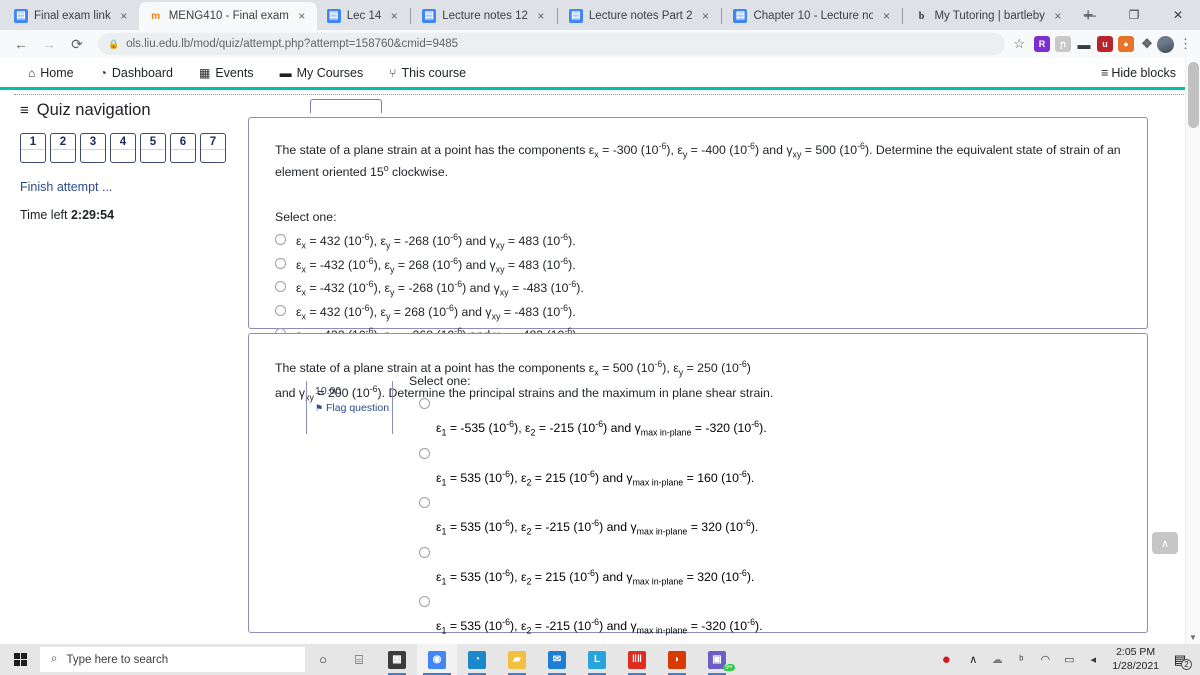  What do you see at coordinates (484, 16) in the screenshot?
I see `browser-tab: ▤ Lecture notes 12 ×` at bounding box center [484, 16].